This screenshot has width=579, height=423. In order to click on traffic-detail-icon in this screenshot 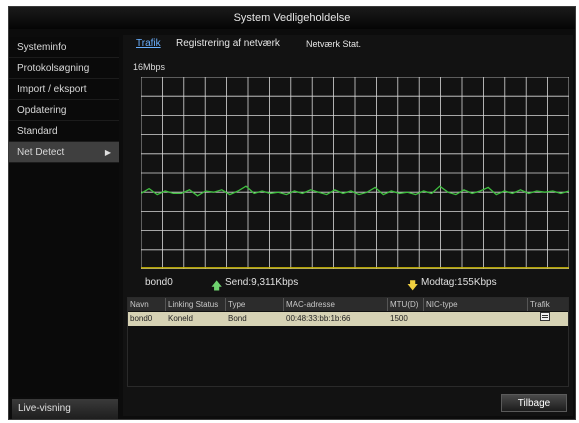, I will do `click(545, 316)`.